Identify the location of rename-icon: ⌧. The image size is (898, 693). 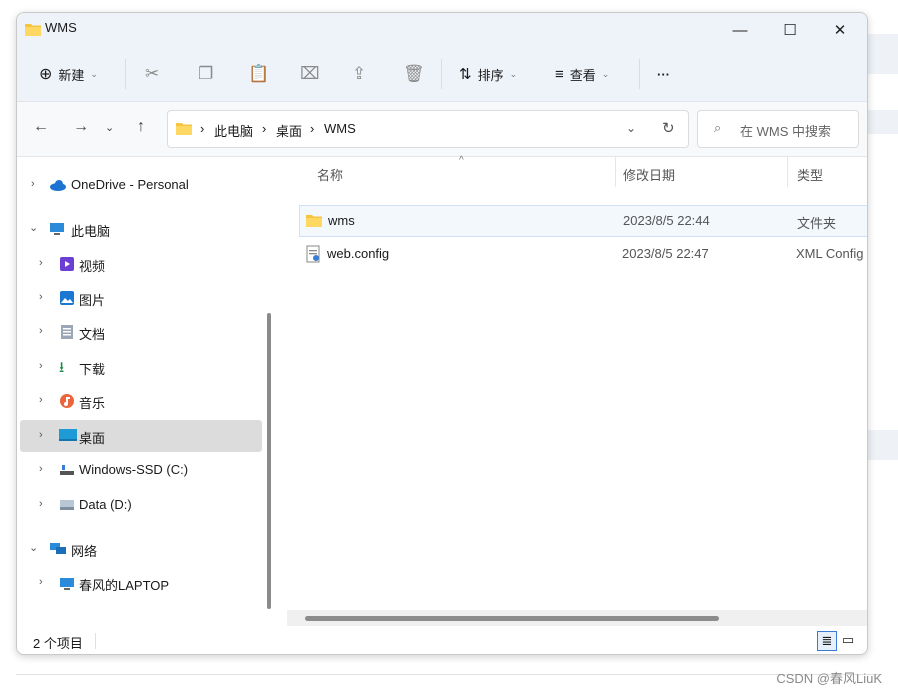
(310, 74).